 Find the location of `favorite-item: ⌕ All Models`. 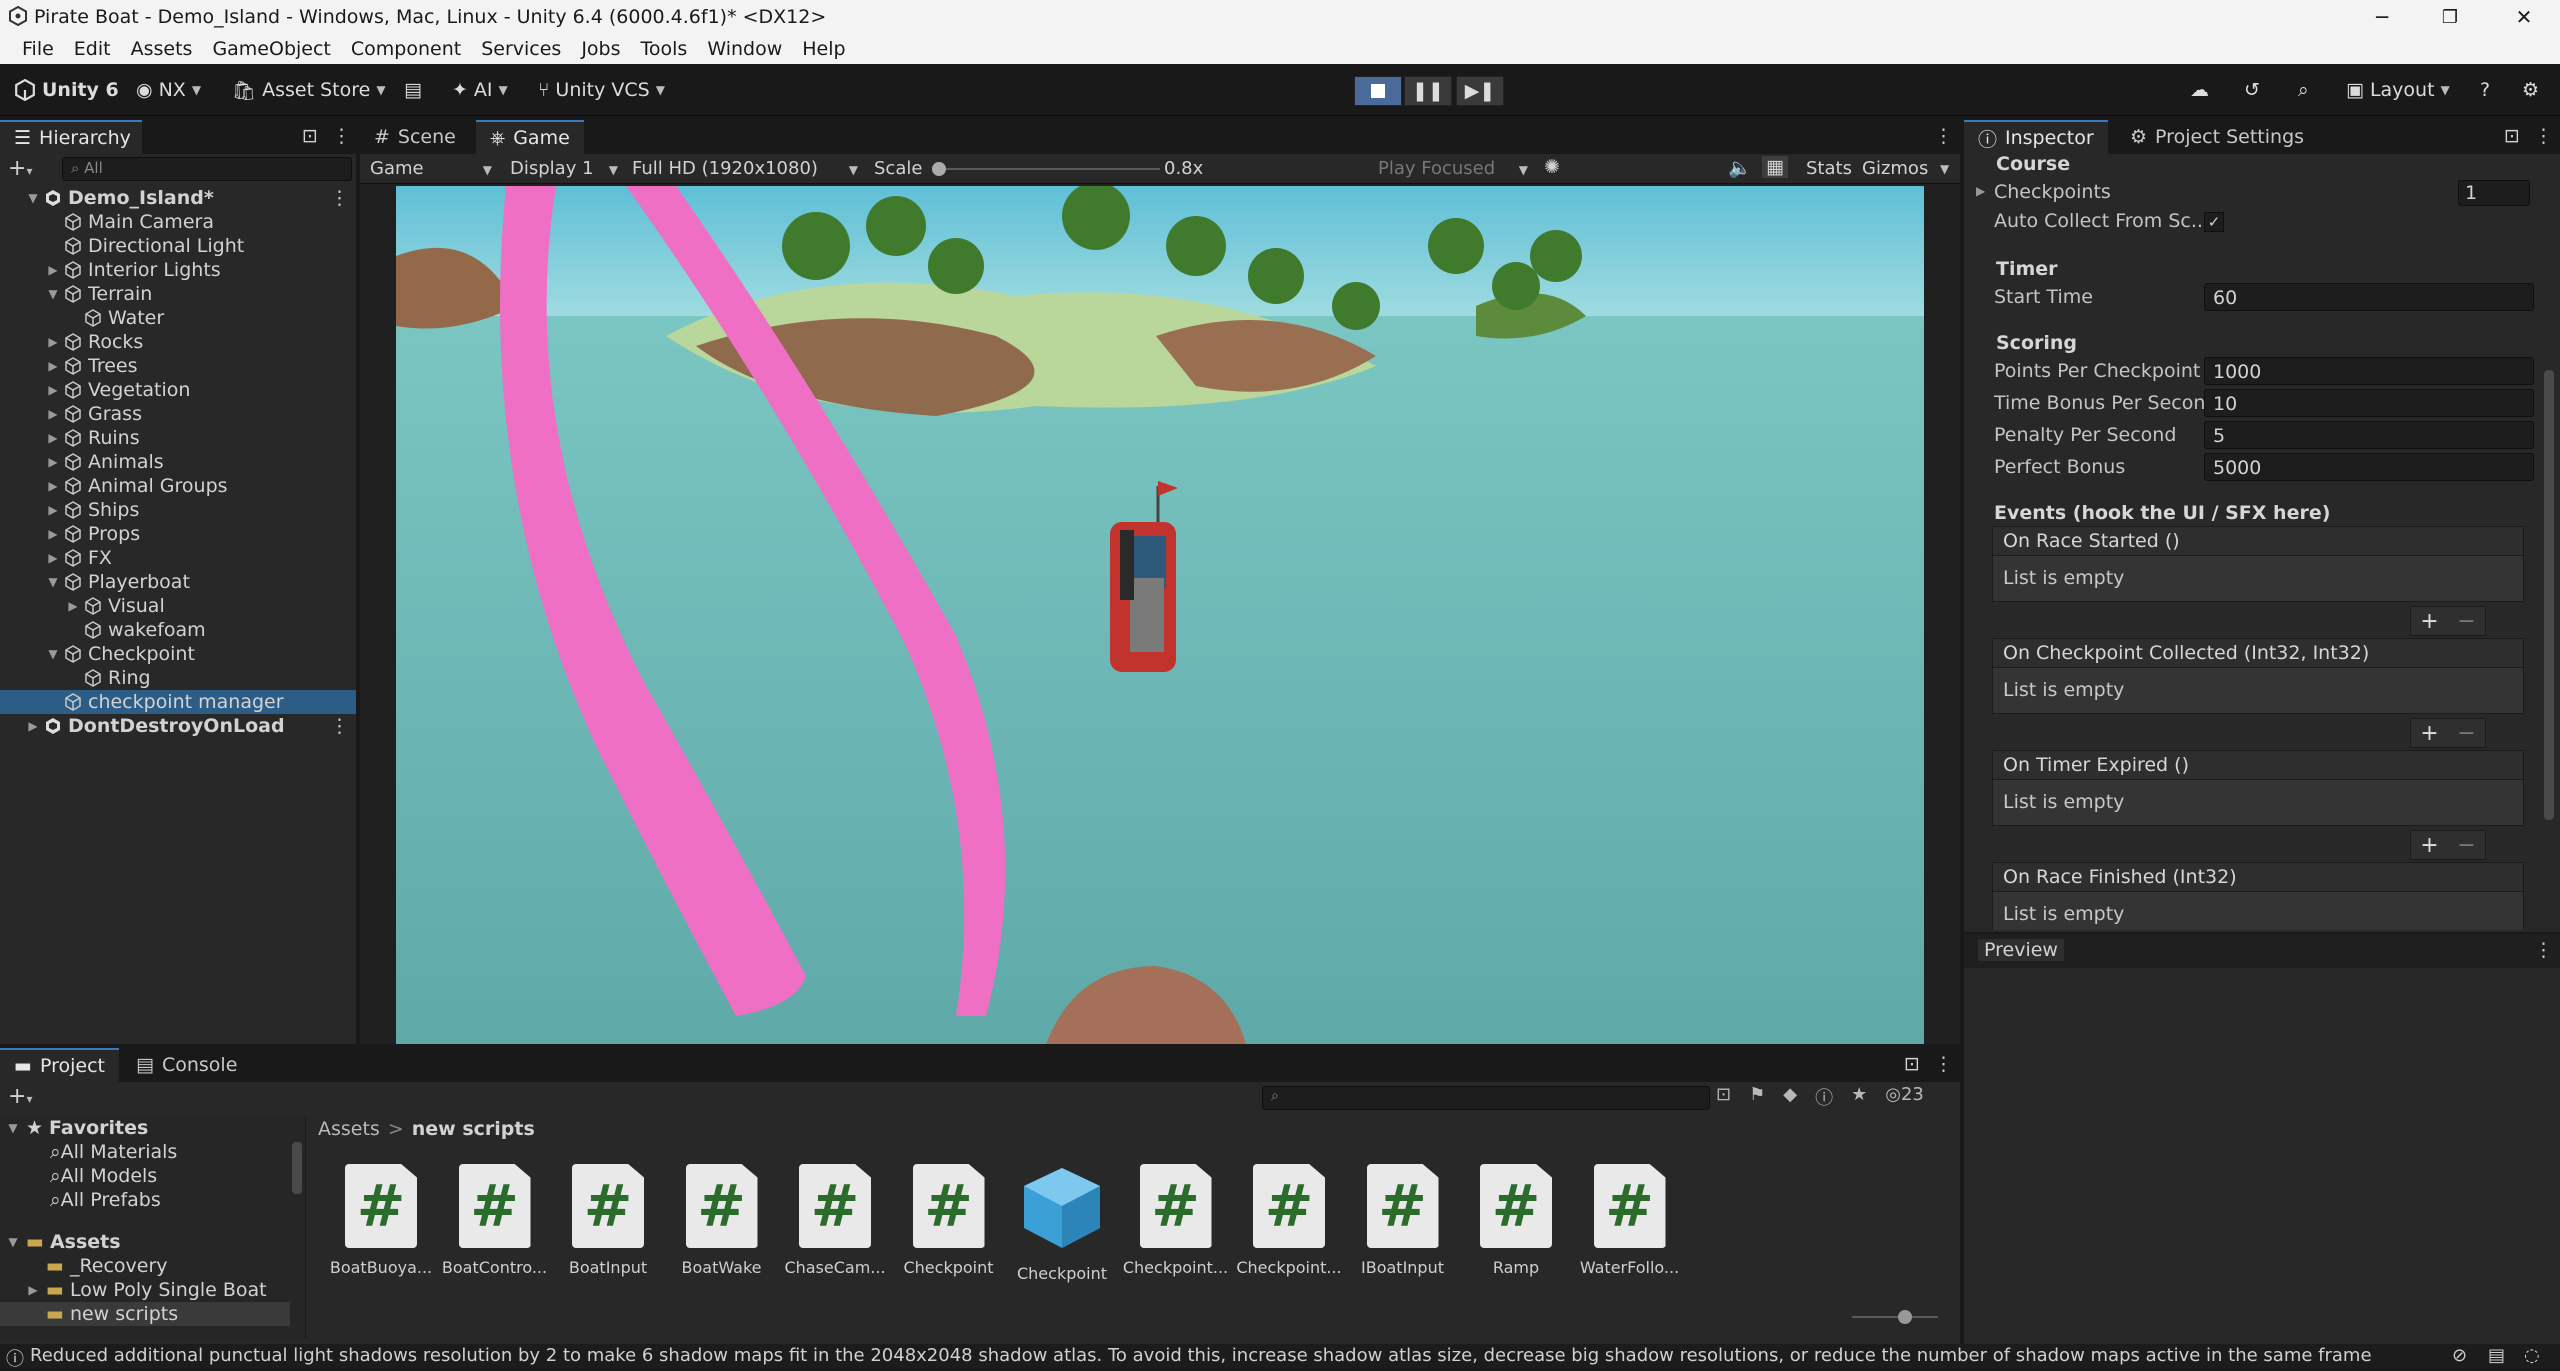

favorite-item: ⌕ All Models is located at coordinates (103, 1176).